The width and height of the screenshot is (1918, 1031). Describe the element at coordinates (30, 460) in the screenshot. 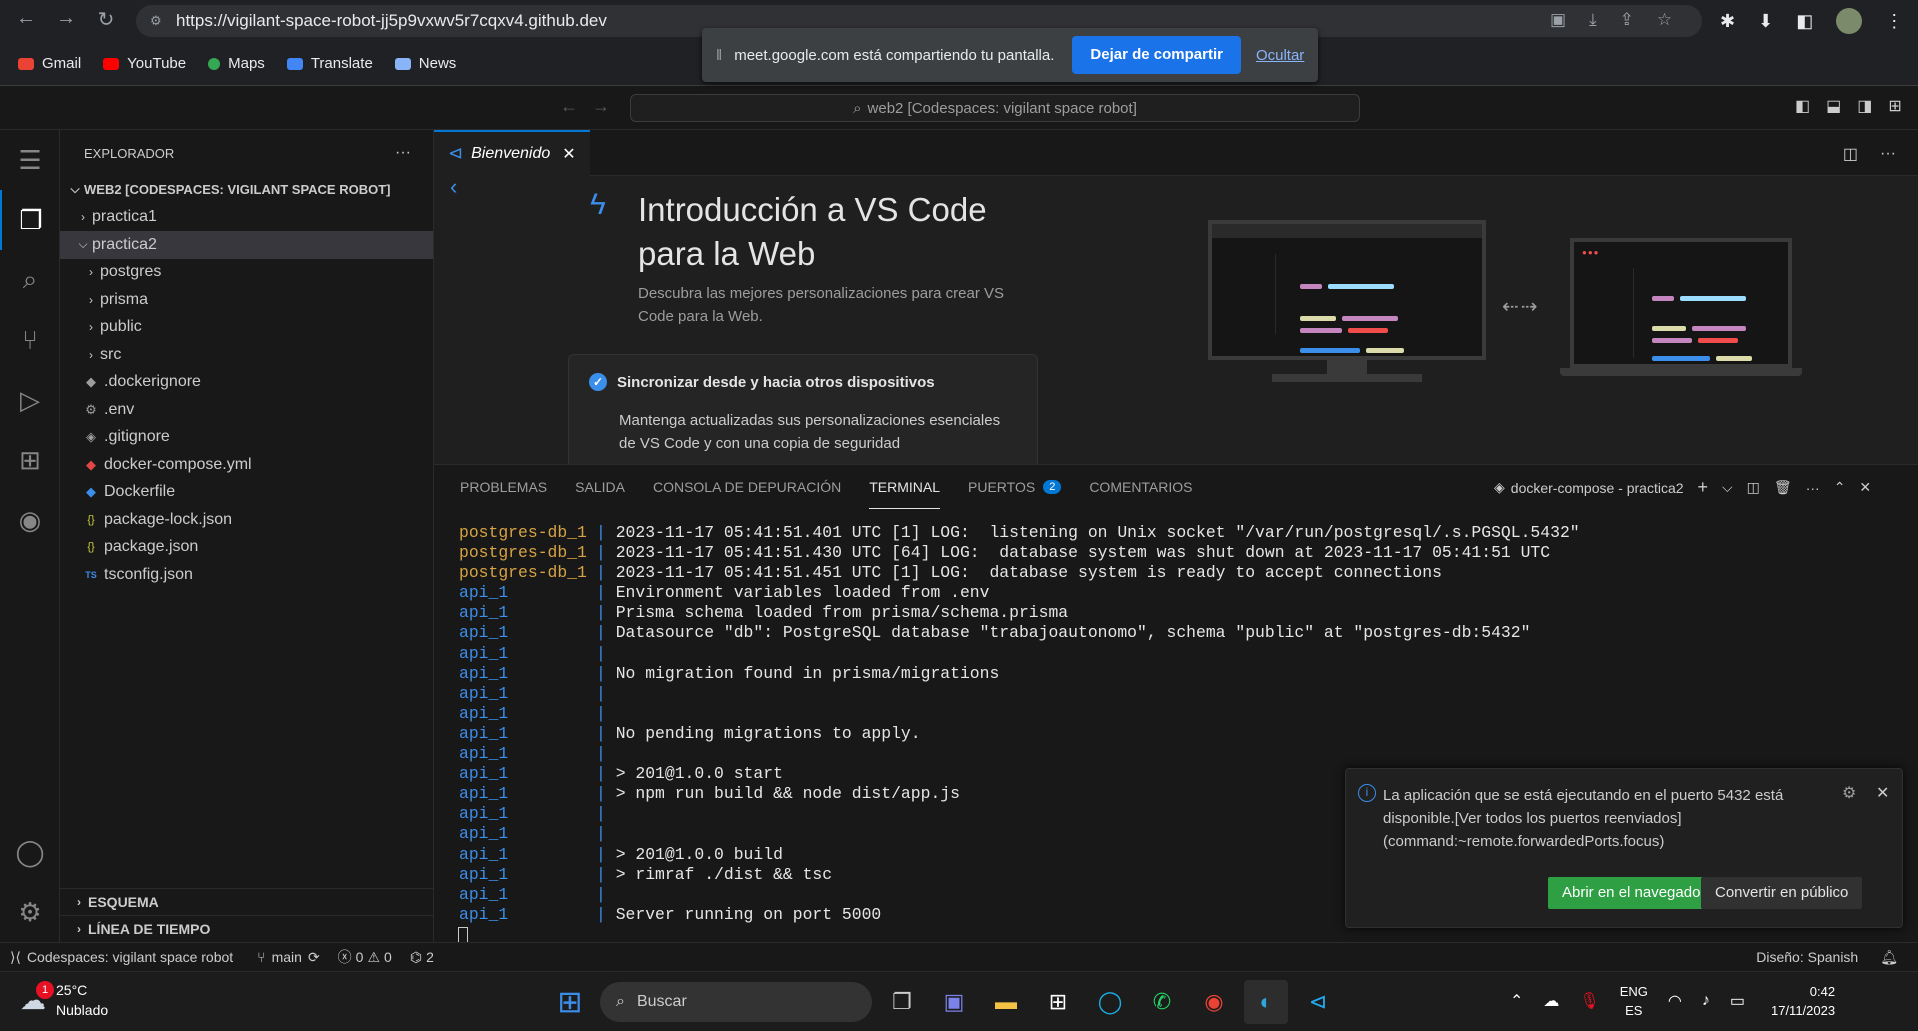

I see `extensions-icon: ⊞` at that location.